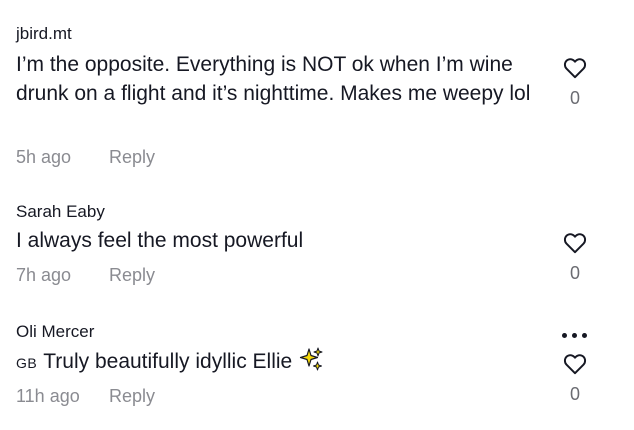 The height and width of the screenshot is (430, 634). I want to click on comment-timestamp: 7h ago, so click(44, 275).